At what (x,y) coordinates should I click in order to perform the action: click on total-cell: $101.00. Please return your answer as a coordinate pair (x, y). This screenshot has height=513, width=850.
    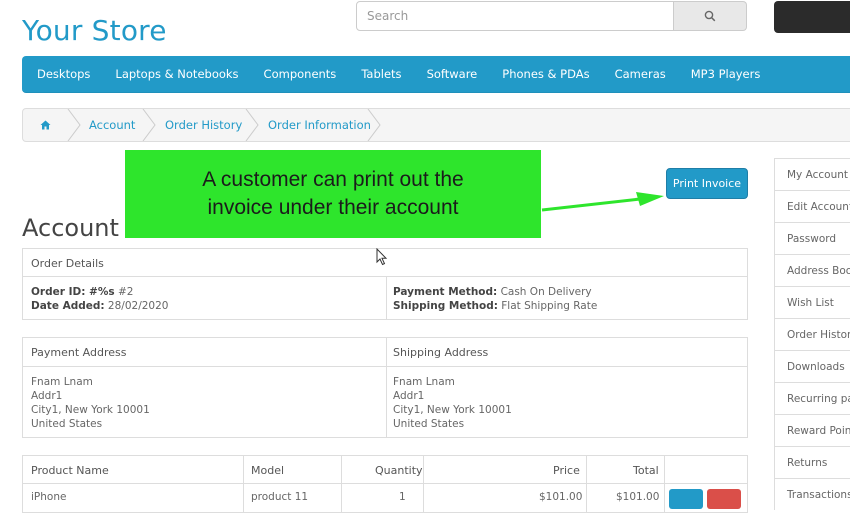
    Looking at the image, I should click on (638, 497).